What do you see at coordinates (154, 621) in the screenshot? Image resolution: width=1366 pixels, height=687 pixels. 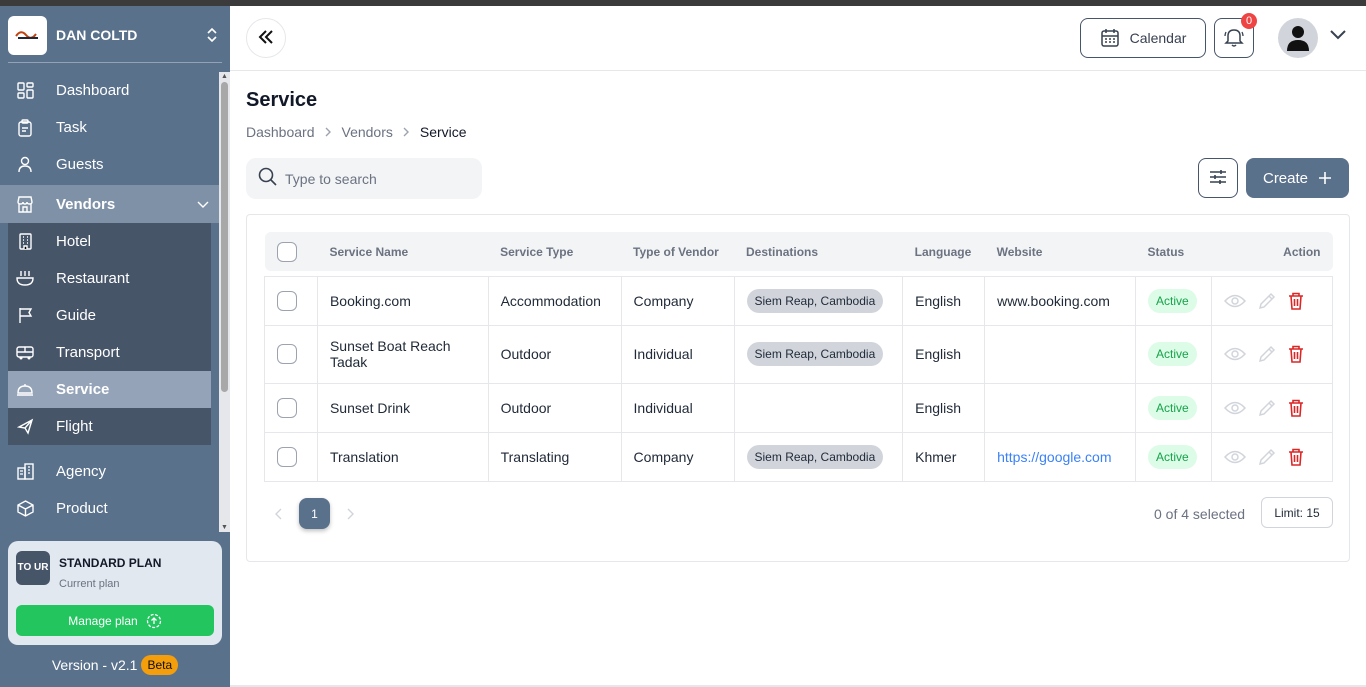 I see `upgrade-icon` at bounding box center [154, 621].